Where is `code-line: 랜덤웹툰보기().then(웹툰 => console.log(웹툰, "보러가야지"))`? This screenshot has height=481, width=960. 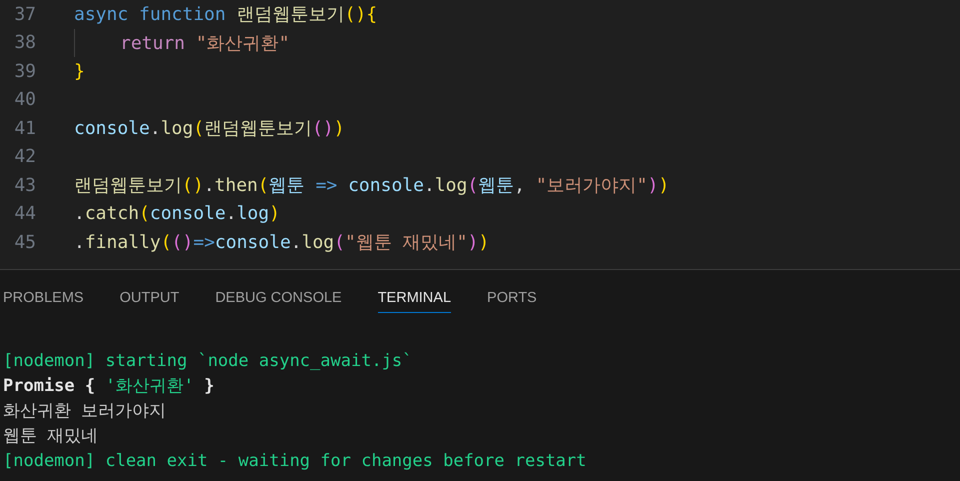 code-line: 랜덤웹툰보기().then(웹툰 => console.log(웹툰, "보러가야지")) is located at coordinates (372, 186).